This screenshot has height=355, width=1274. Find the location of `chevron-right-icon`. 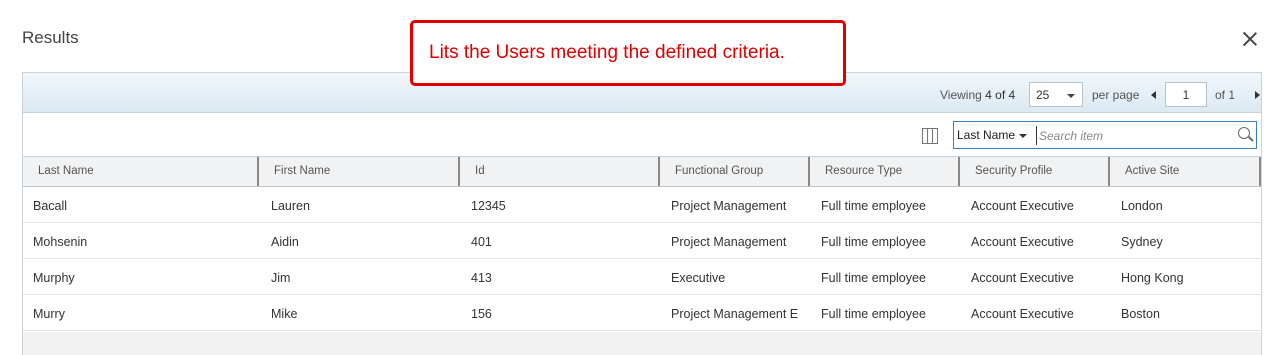

chevron-right-icon is located at coordinates (1257, 95).